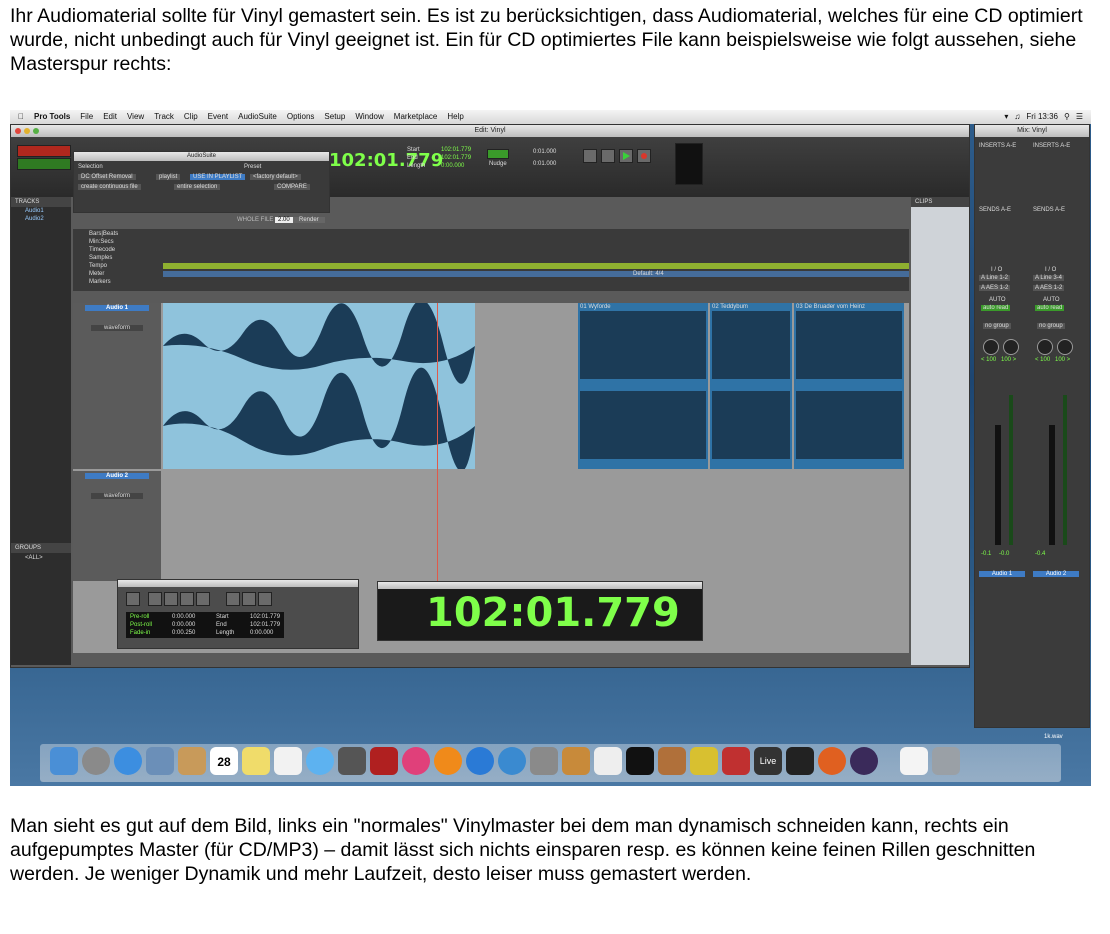 The image size is (1110, 934). I want to click on menu-window: Window, so click(369, 117).